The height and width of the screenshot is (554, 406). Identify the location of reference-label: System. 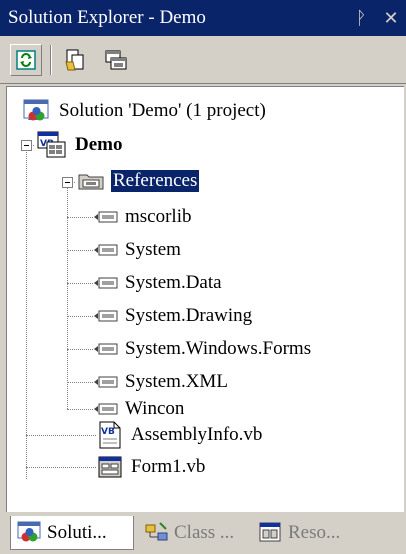
(153, 249).